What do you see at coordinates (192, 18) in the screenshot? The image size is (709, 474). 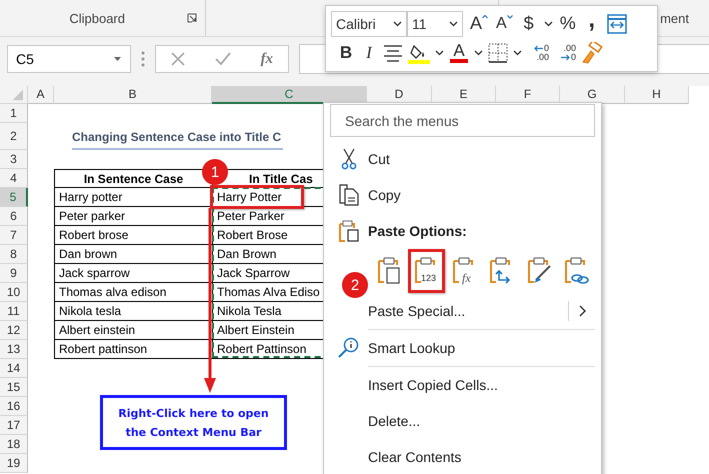 I see `dialog-launcher-icon` at bounding box center [192, 18].